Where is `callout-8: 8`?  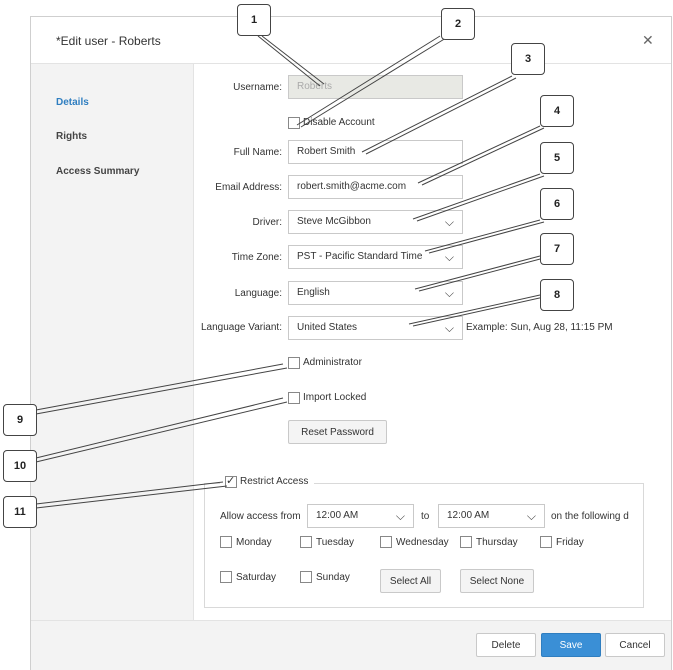
callout-8: 8 is located at coordinates (557, 295).